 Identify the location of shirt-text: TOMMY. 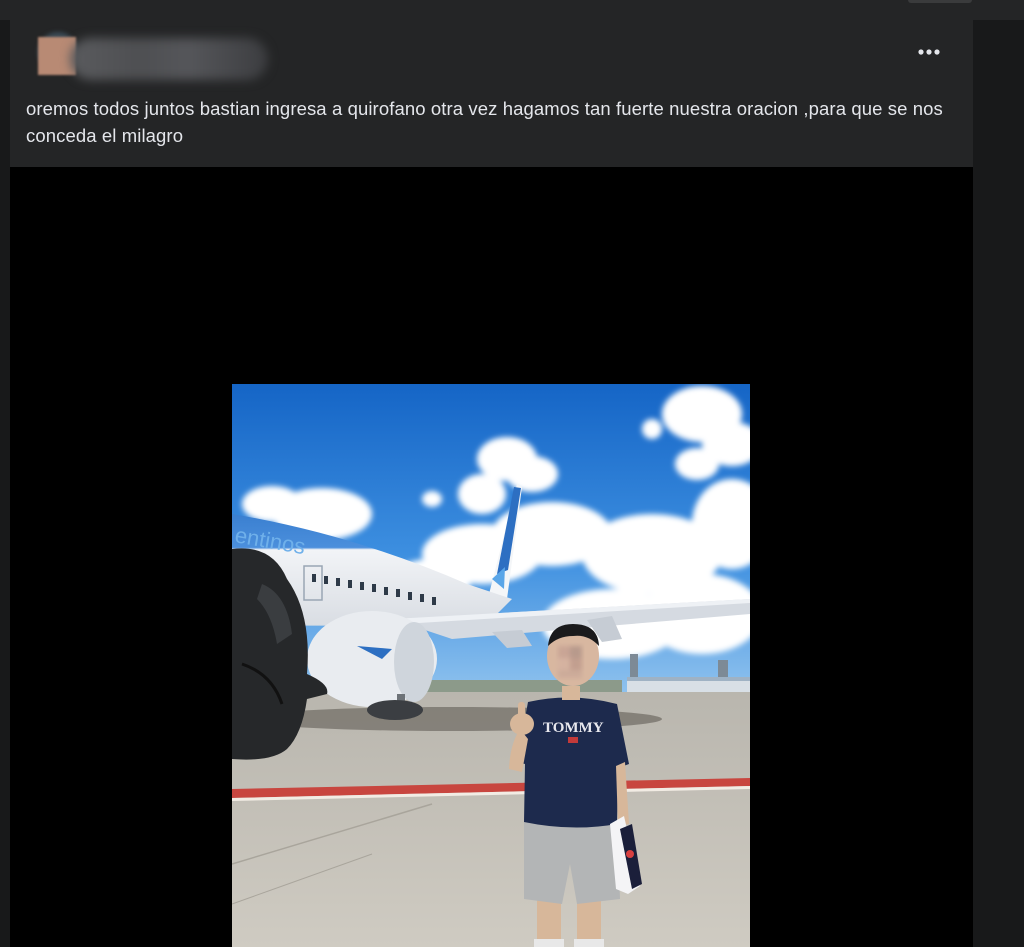
(573, 728).